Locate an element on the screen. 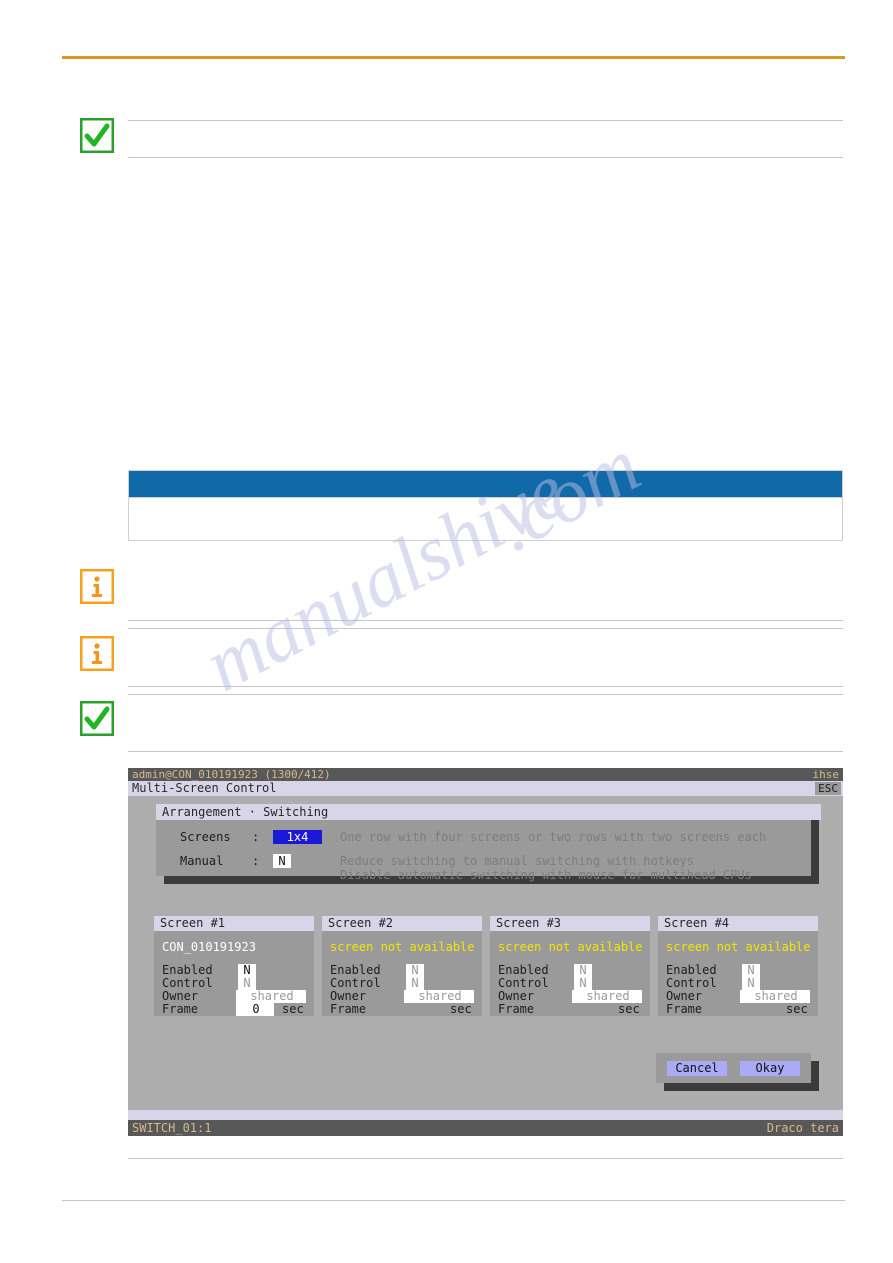 The height and width of the screenshot is (1263, 893). screen-4-frame-unit: sec is located at coordinates (797, 1009).